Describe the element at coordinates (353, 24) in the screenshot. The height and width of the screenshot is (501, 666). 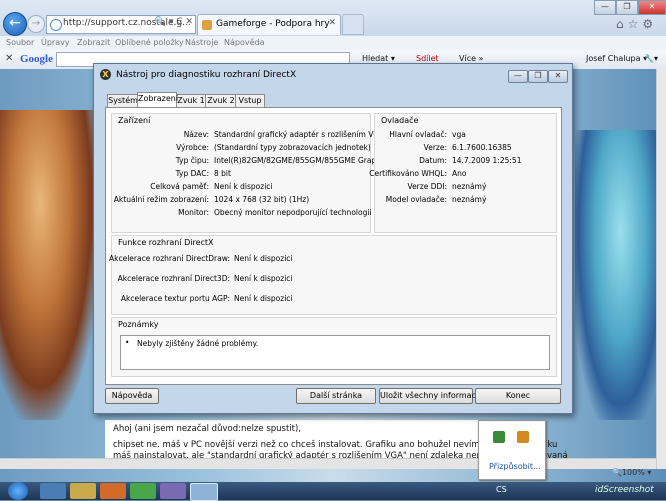
I see `new-tab-button` at that location.